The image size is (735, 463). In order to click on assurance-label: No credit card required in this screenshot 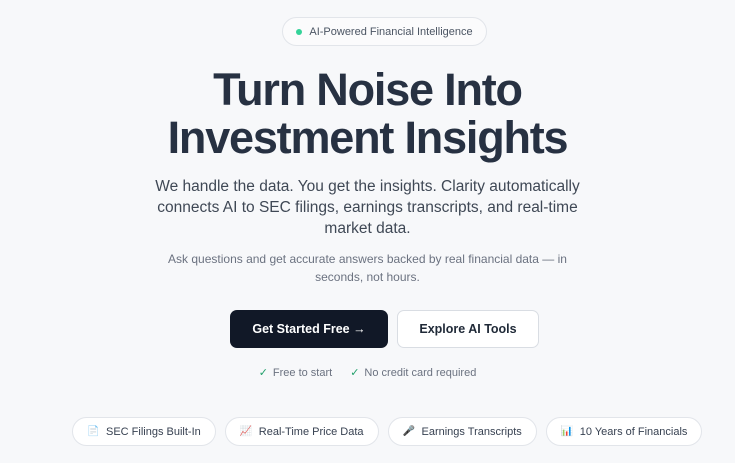, I will do `click(420, 372)`.